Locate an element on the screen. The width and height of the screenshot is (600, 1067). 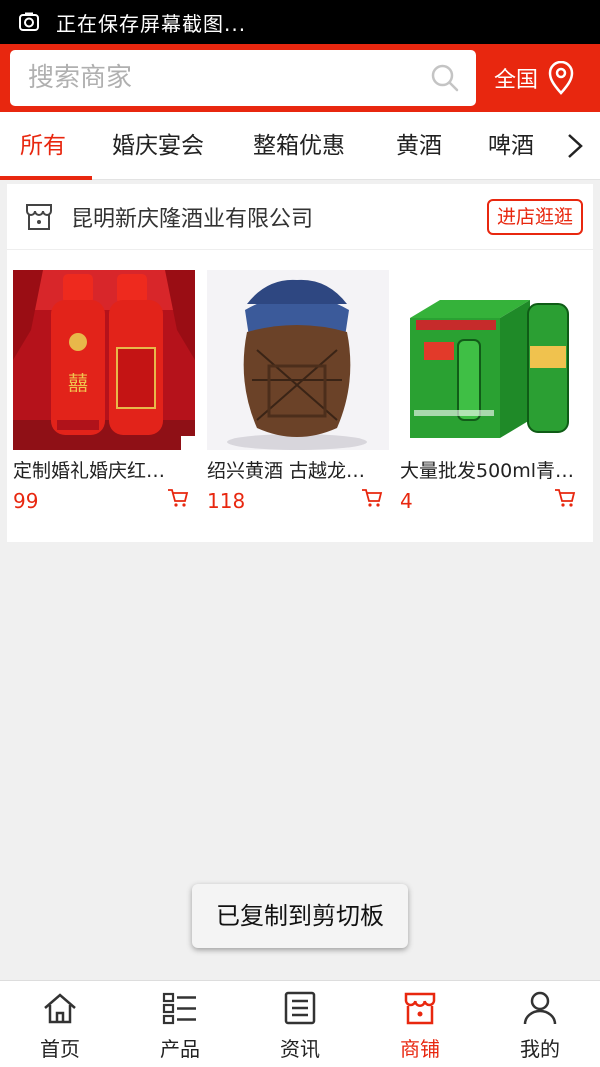
product-card: 大量批发500ml青… 4 is located at coordinates (491, 391).